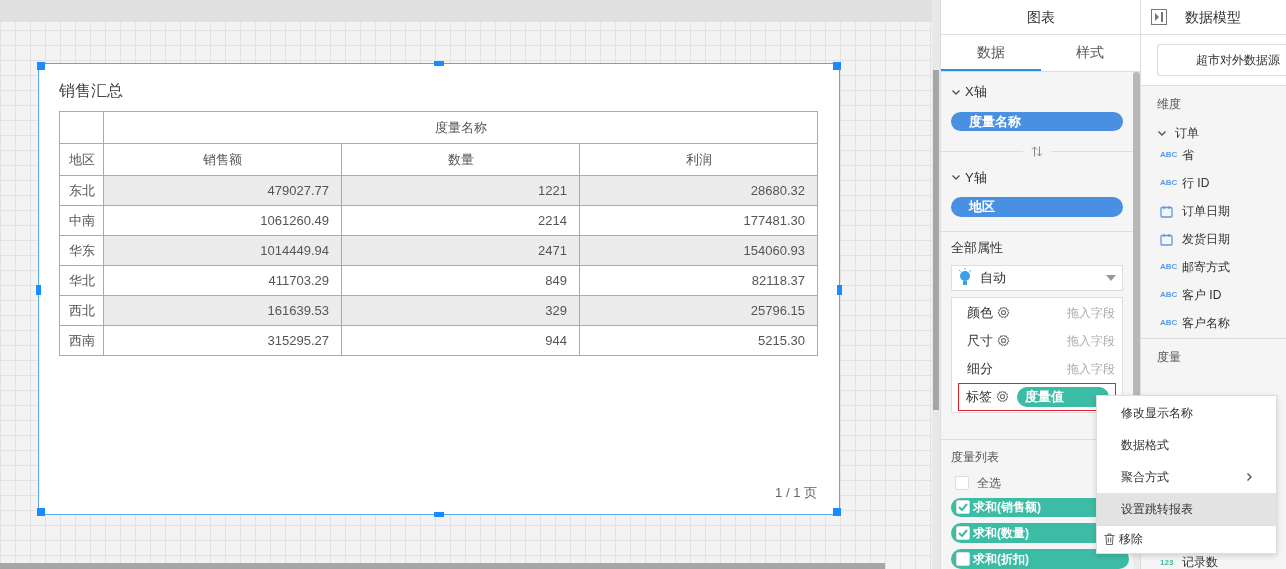 Image resolution: width=1286 pixels, height=569 pixels. Describe the element at coordinates (460, 280) in the screenshot. I see `table-cell: 849` at that location.